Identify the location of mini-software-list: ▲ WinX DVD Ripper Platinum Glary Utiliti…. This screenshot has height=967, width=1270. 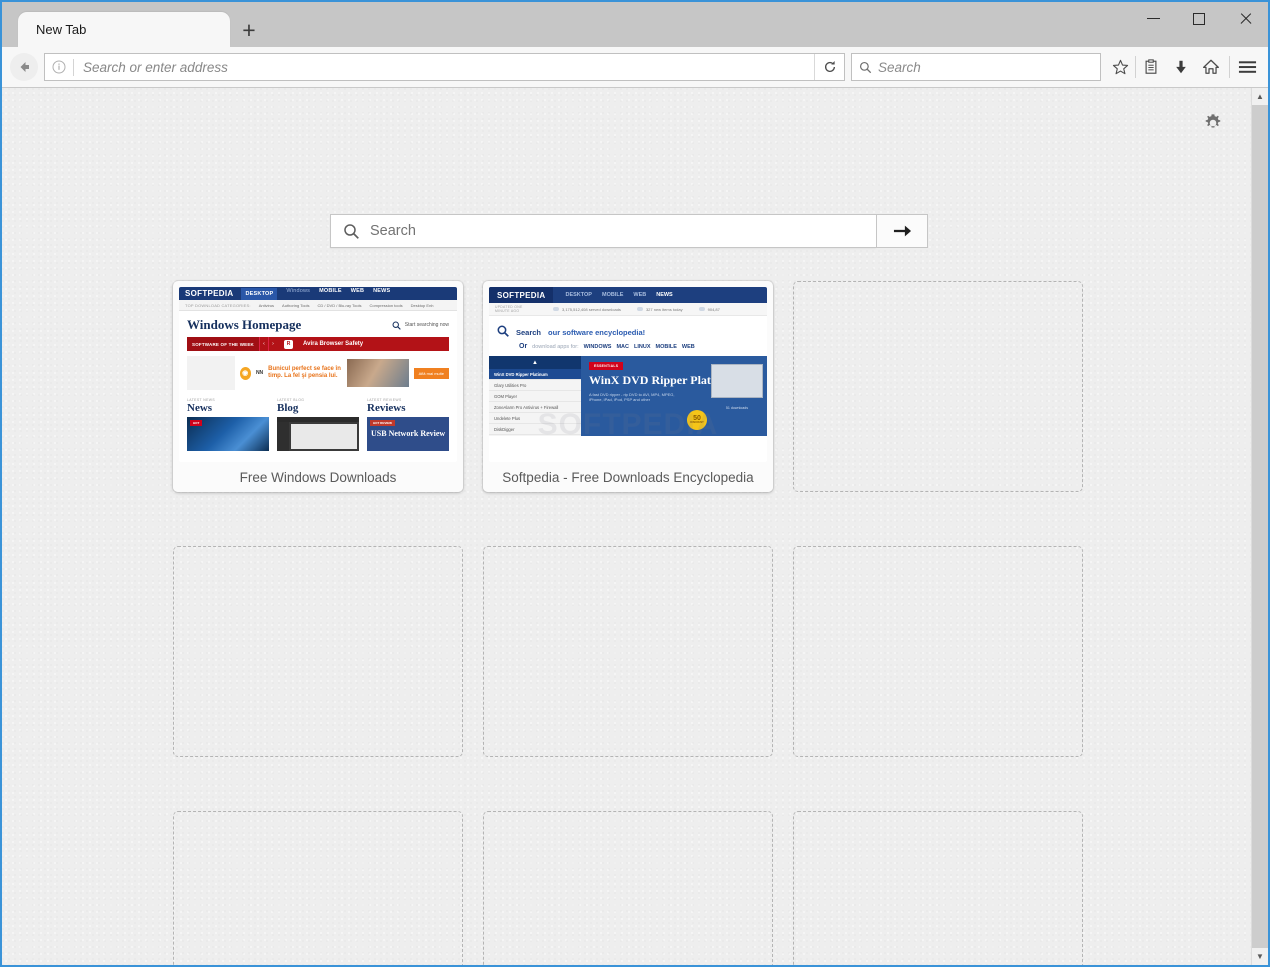
(535, 396).